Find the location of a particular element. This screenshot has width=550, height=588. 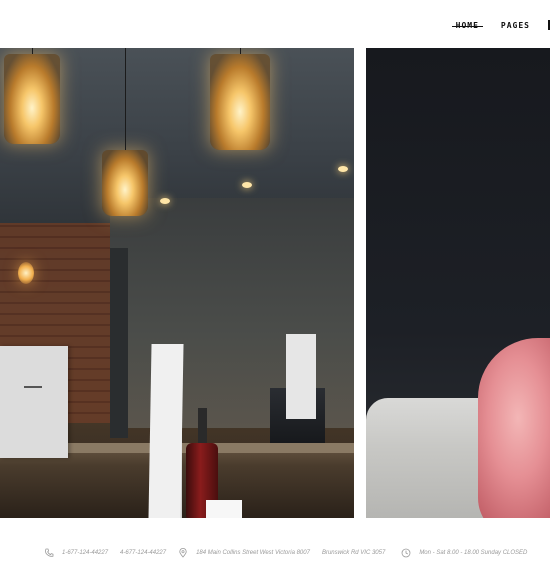

site-header: Home Pages is located at coordinates (275, 24).